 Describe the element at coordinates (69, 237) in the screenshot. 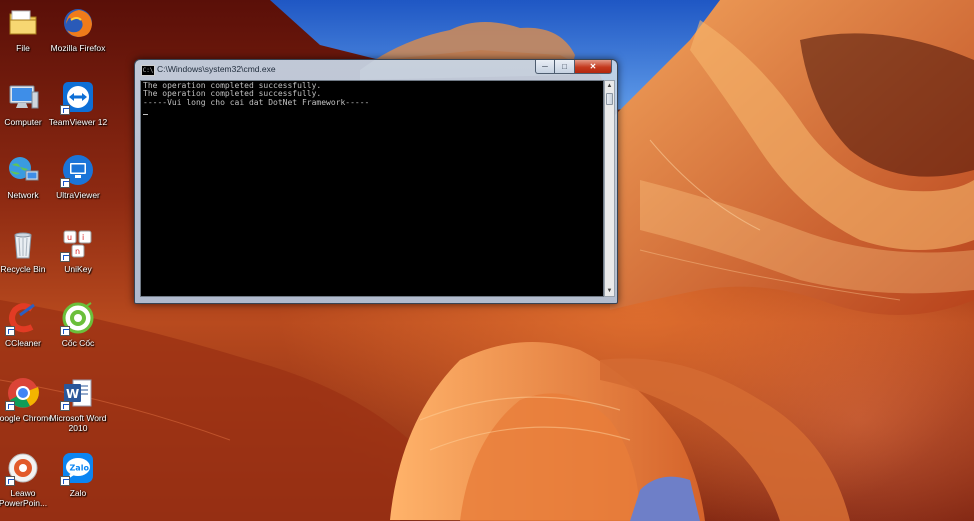

I see `svg-text: u` at that location.